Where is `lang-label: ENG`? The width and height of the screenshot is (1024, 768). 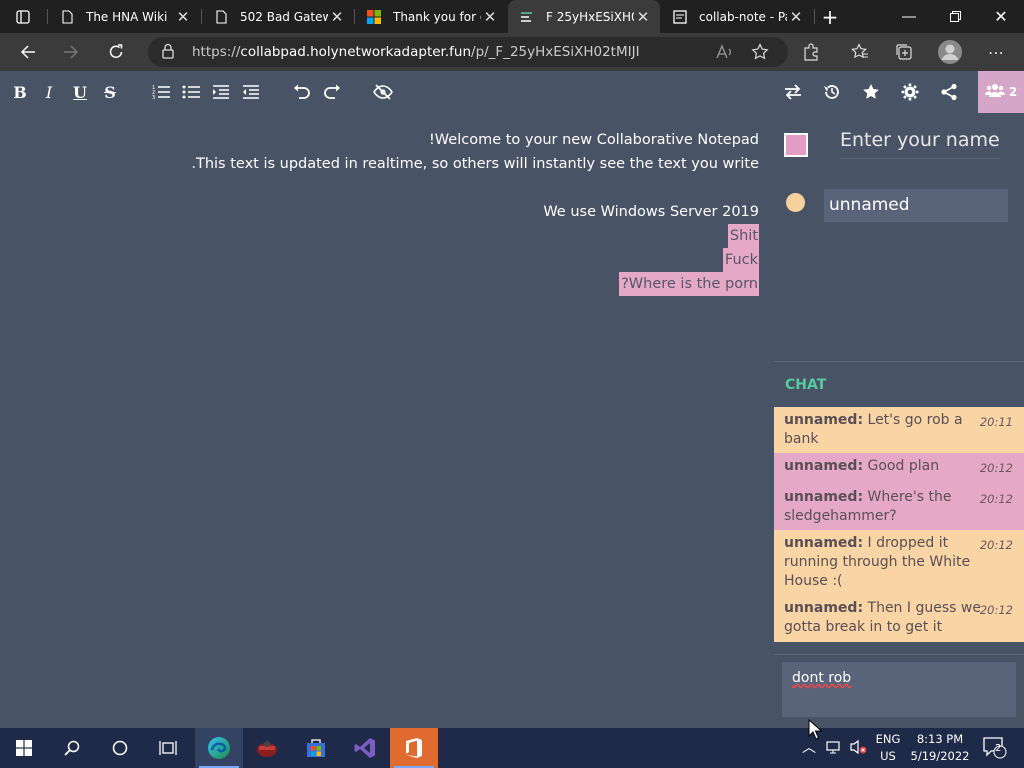 lang-label: ENG is located at coordinates (888, 739).